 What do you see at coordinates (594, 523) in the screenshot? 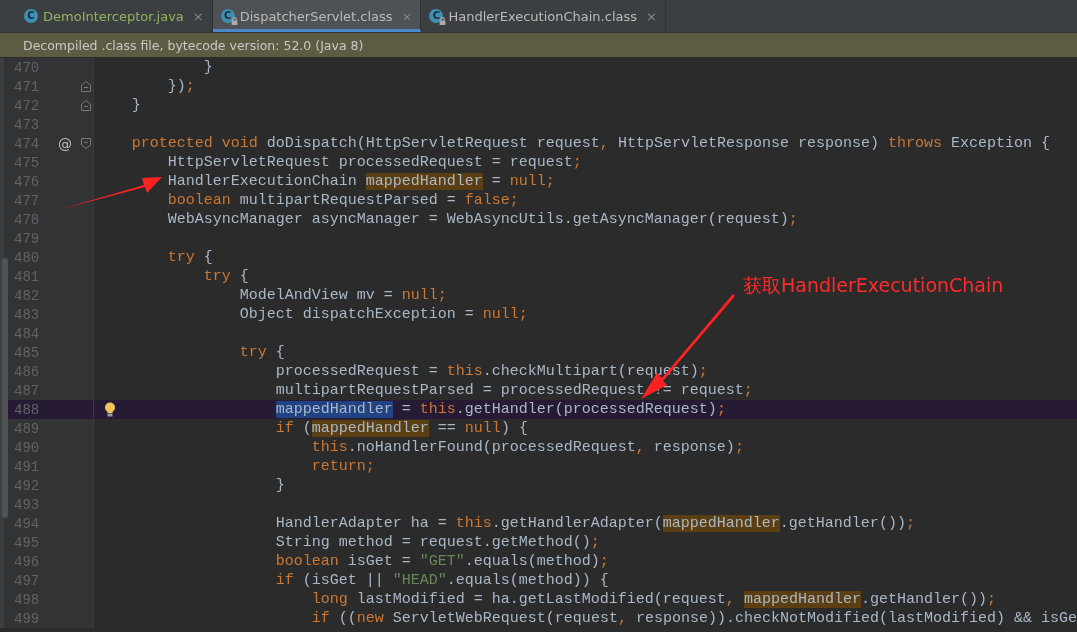
I see `code-line: HandlerAdapter ha = this.getHandlerAdapter(mappedHandler.getHandler());` at bounding box center [594, 523].